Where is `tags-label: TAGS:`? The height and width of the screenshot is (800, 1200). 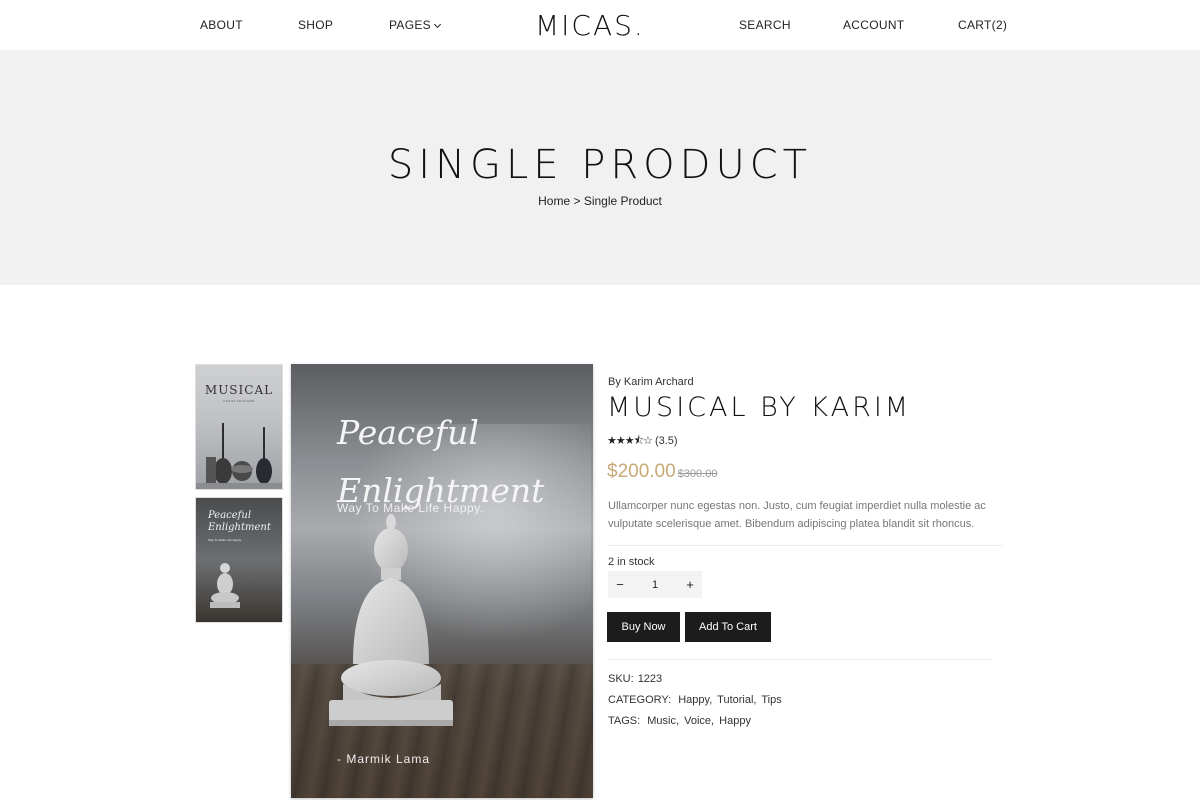 tags-label: TAGS: is located at coordinates (624, 721).